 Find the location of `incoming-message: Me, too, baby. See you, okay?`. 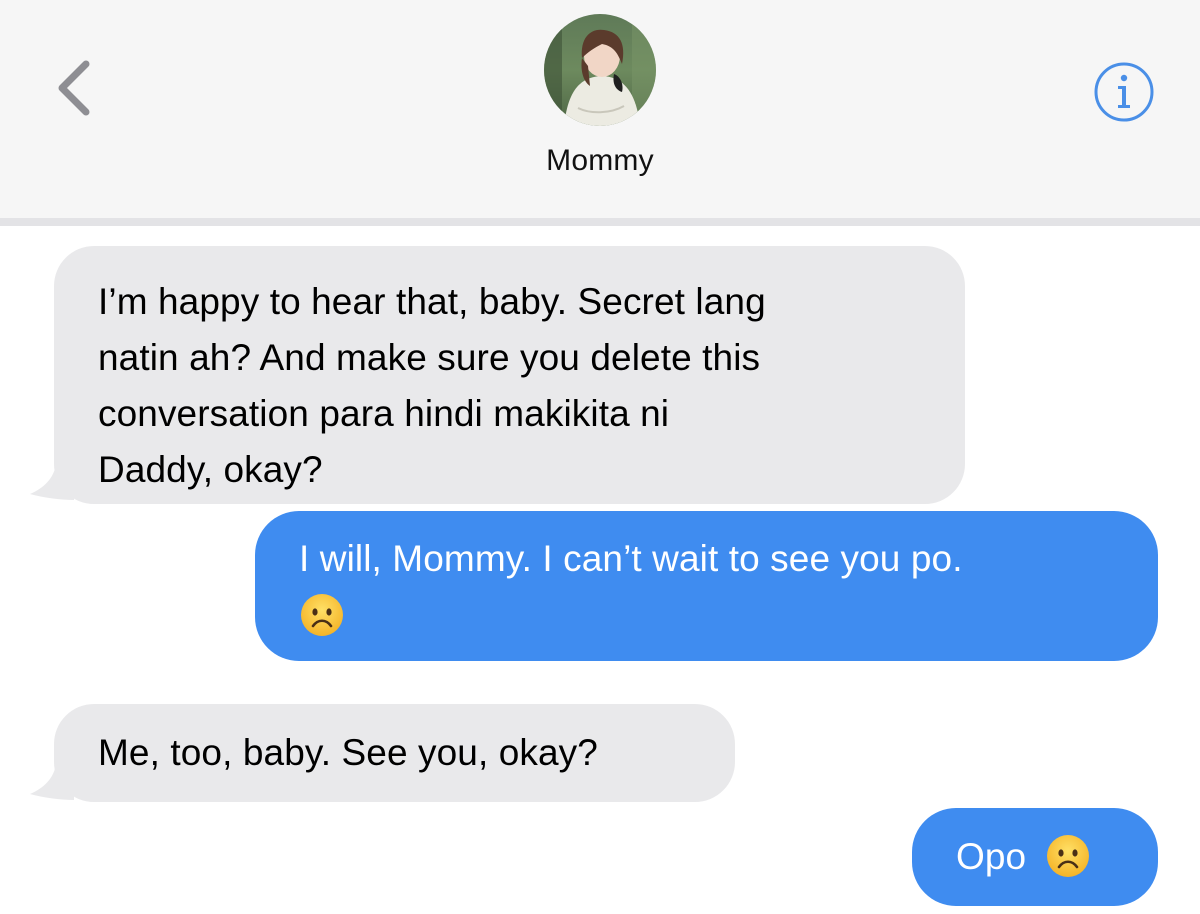

incoming-message: Me, too, baby. See you, okay? is located at coordinates (394, 753).